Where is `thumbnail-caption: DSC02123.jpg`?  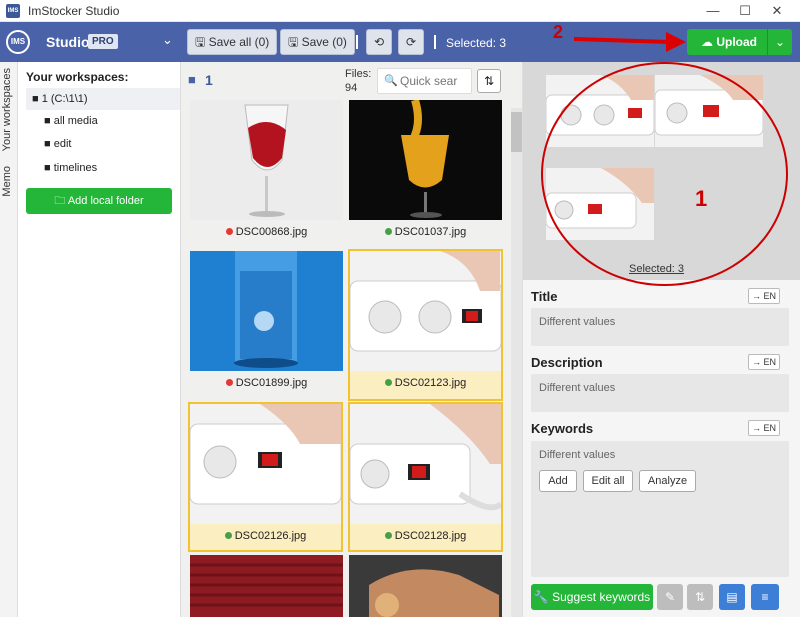
thumbnail-caption: DSC02123.jpg is located at coordinates (425, 383).